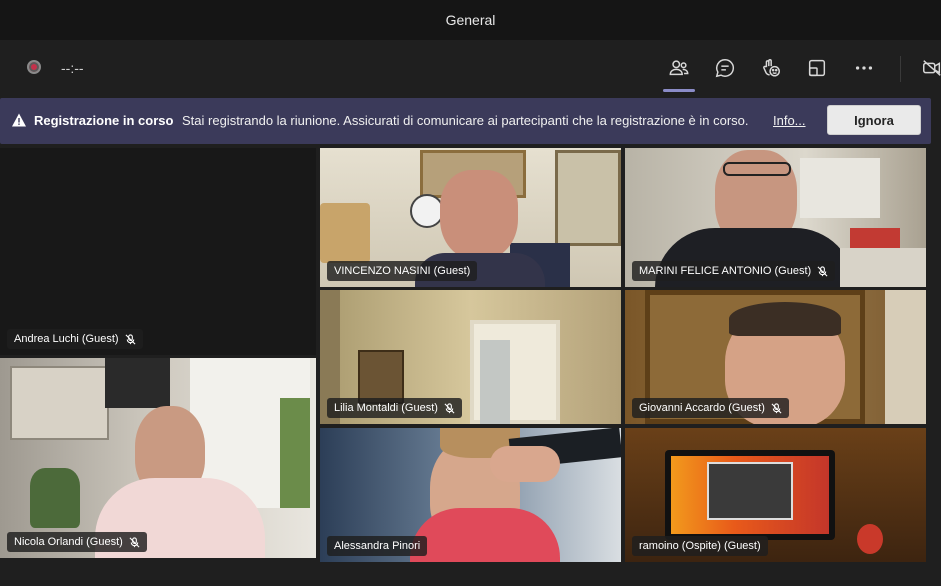 Image resolution: width=941 pixels, height=586 pixels. What do you see at coordinates (158, 251) in the screenshot?
I see `participant-tile: Andrea Luchi (Guest)` at bounding box center [158, 251].